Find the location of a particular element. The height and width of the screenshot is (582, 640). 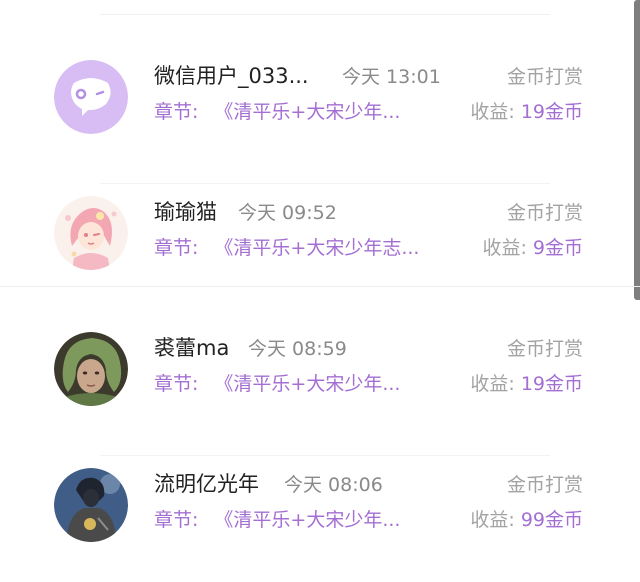

timestamp: 今天 08:06 is located at coordinates (333, 485).